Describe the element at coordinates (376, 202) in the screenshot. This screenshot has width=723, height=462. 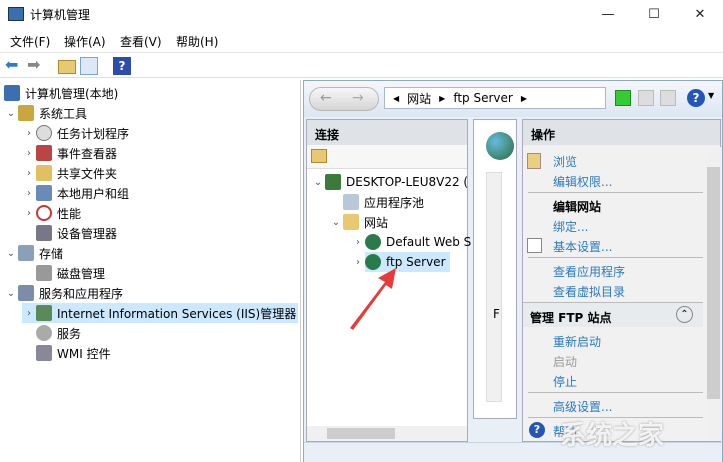
I see `conn-app-pools: 应用程序池` at that location.